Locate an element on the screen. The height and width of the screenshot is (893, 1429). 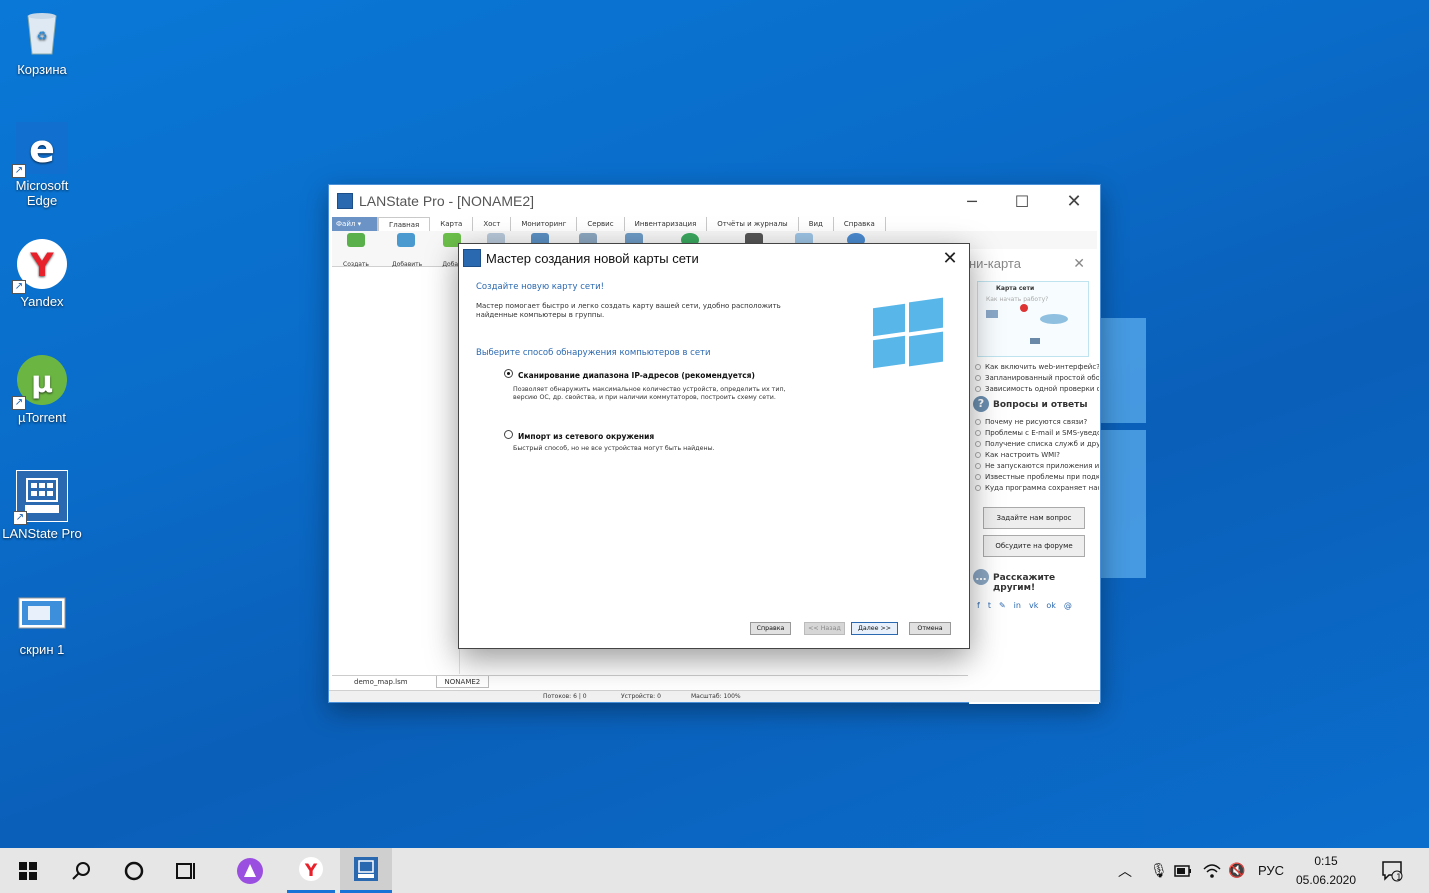
cortana-button is located at coordinates (134, 870).